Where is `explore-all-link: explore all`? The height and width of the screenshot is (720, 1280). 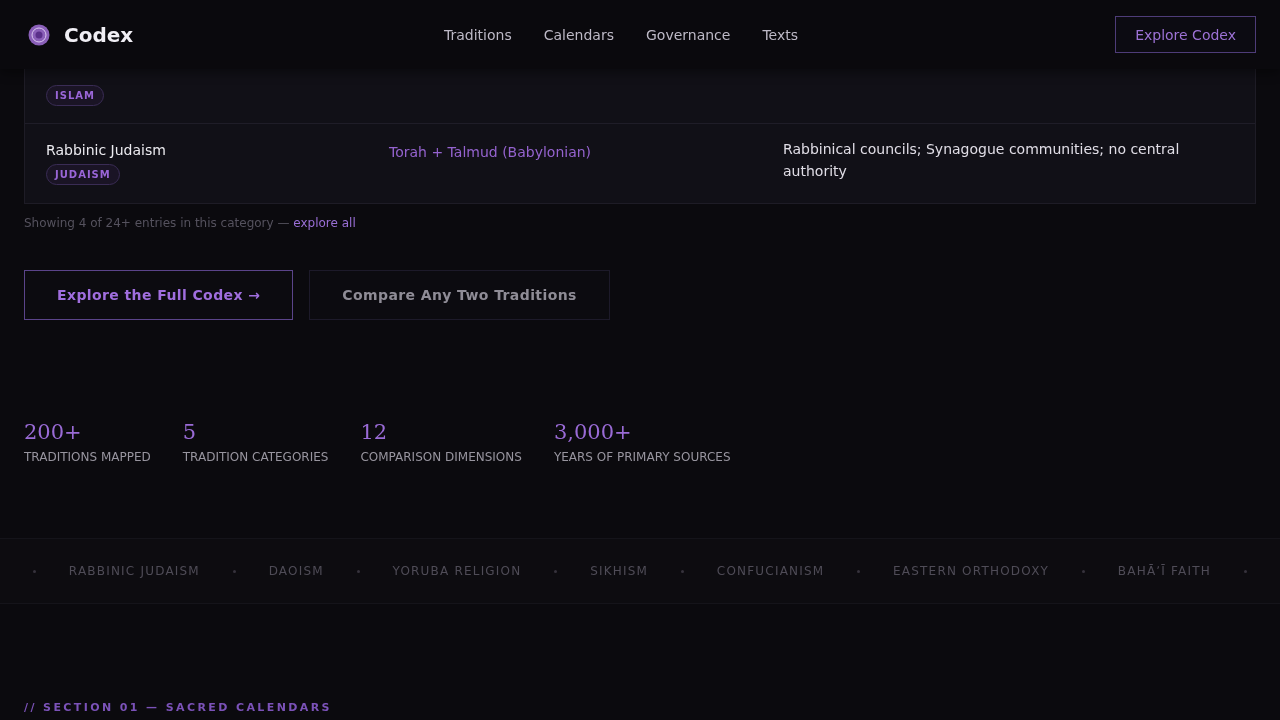
explore-all-link: explore all is located at coordinates (324, 223).